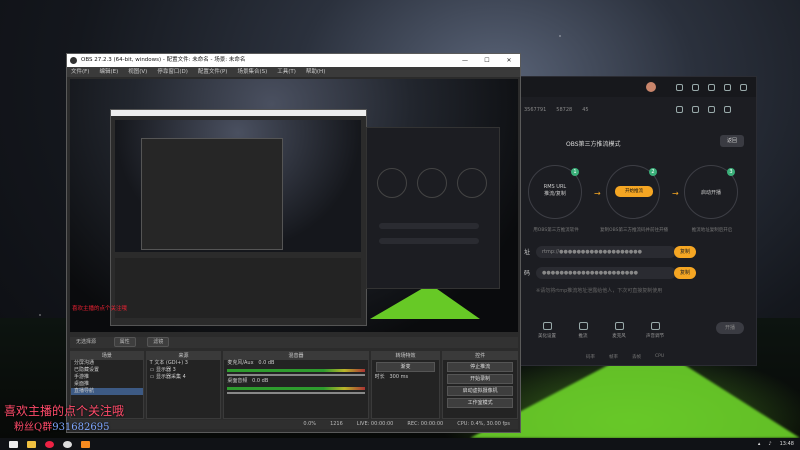 The width and height of the screenshot is (800, 450). Describe the element at coordinates (49, 444) in the screenshot. I see `browser-icon` at that location.